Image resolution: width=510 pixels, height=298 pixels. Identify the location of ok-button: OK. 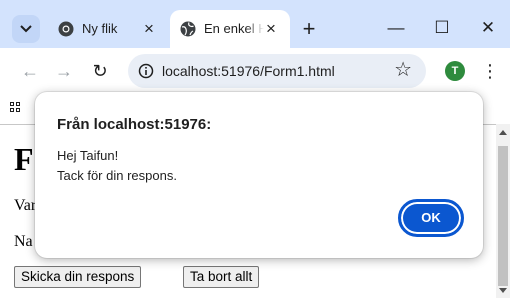
(431, 218).